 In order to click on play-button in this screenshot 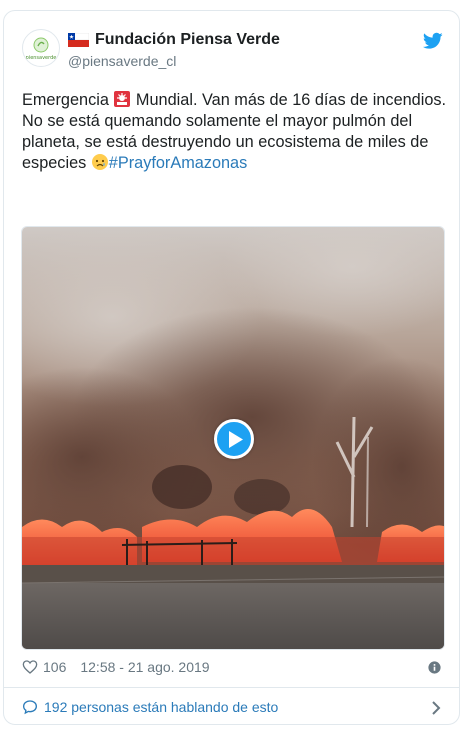, I will do `click(234, 439)`.